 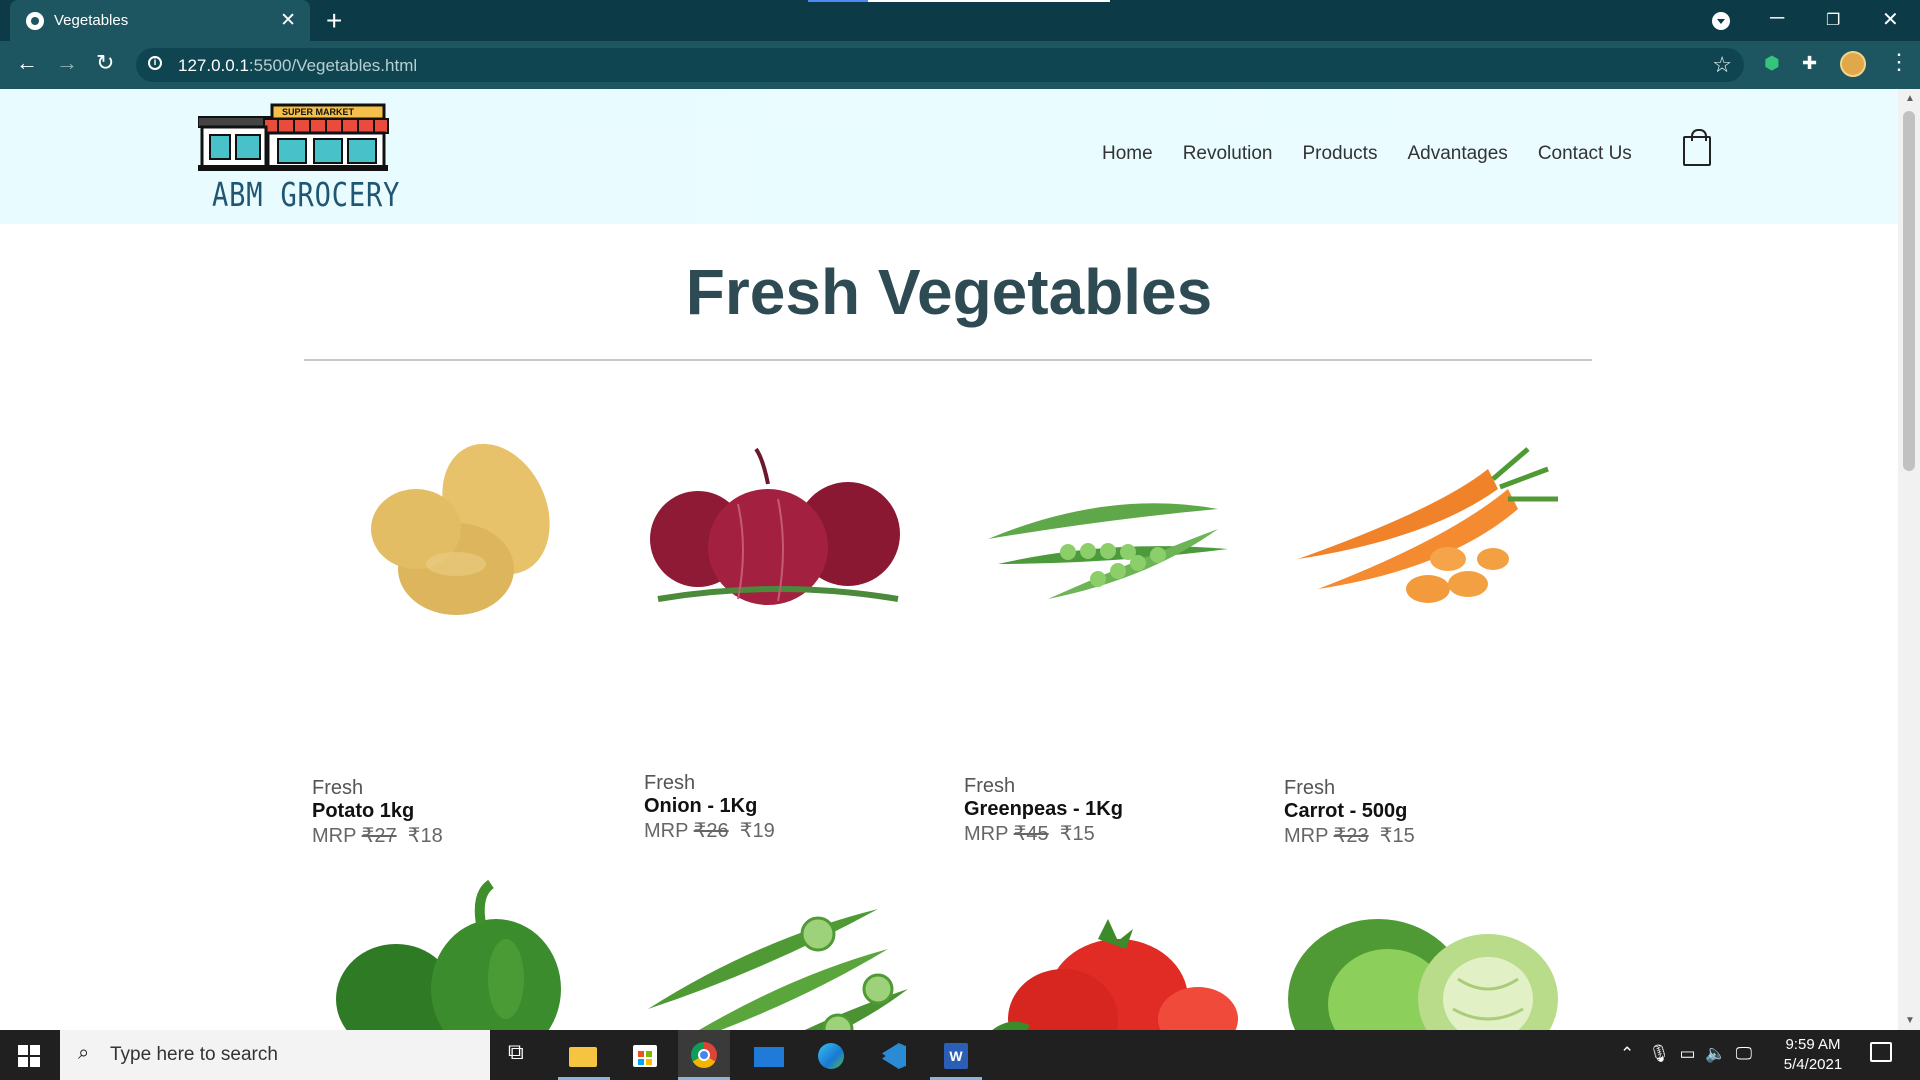 I want to click on site-info-icon: i, so click(x=155, y=63).